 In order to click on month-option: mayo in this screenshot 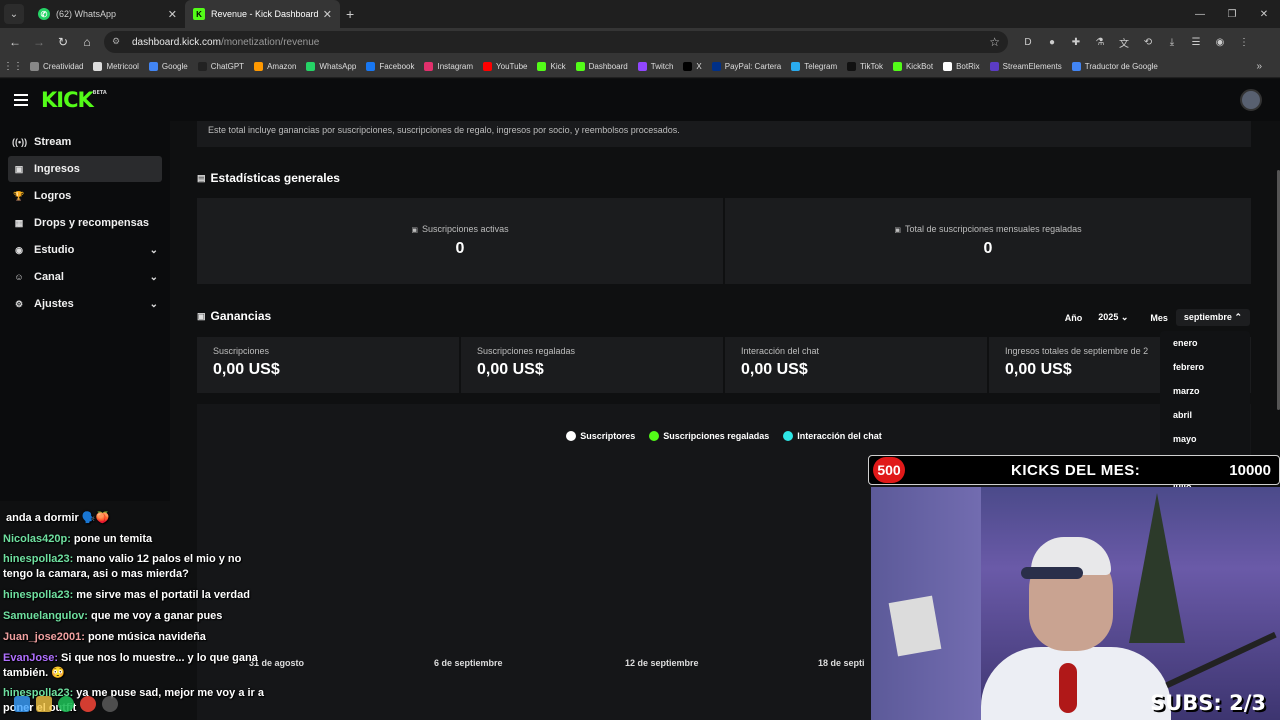, I will do `click(1205, 439)`.